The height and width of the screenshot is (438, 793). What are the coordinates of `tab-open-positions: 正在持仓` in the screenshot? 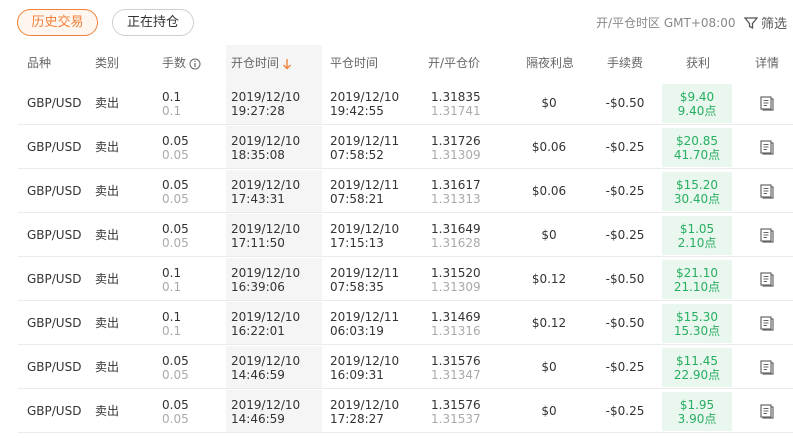 It's located at (153, 22).